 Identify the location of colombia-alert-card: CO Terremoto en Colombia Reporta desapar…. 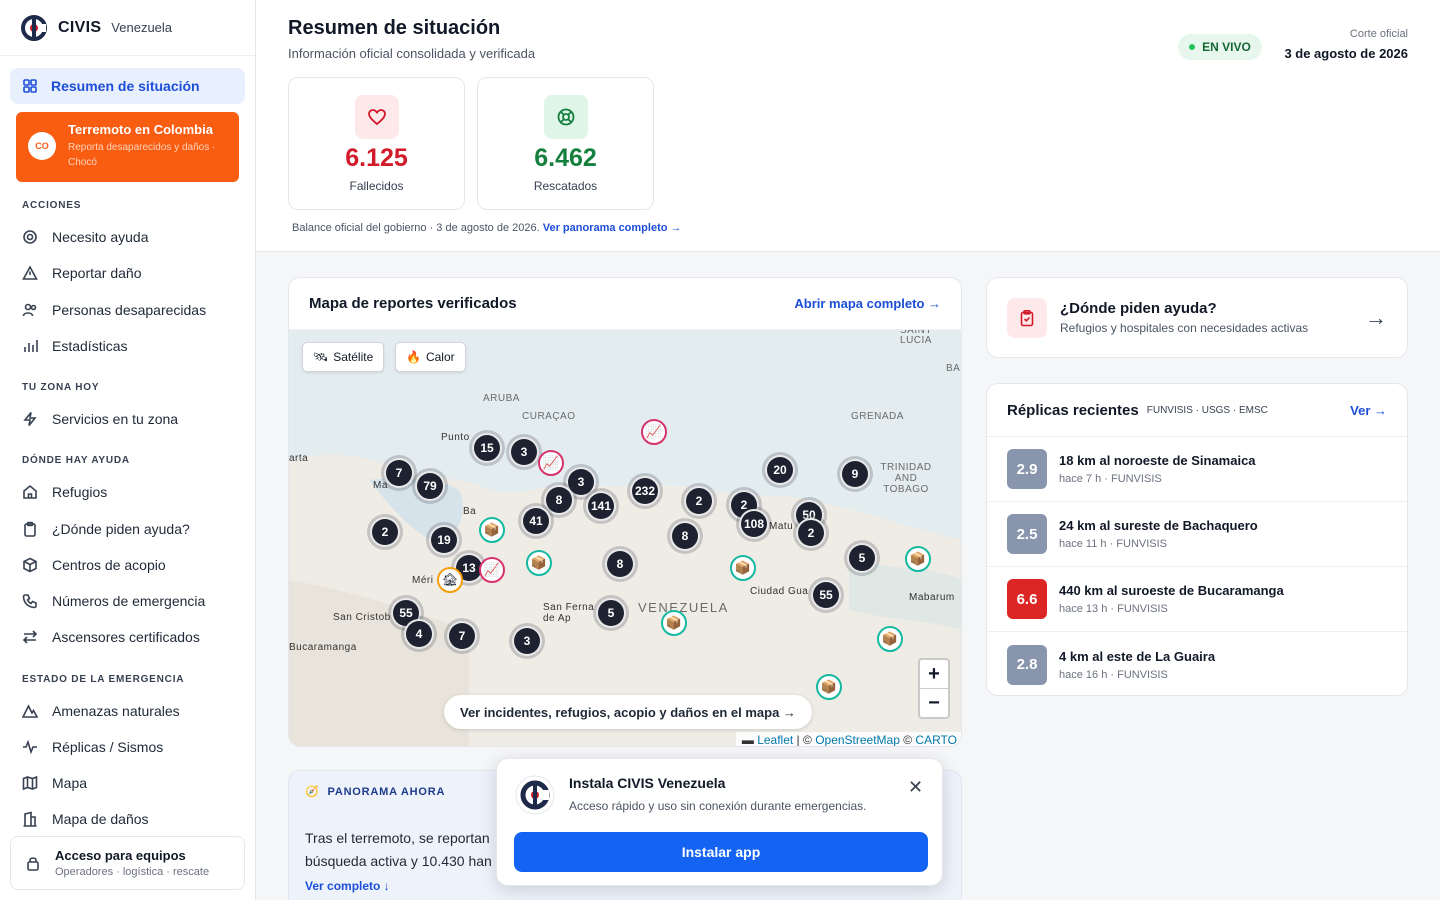
(127, 147).